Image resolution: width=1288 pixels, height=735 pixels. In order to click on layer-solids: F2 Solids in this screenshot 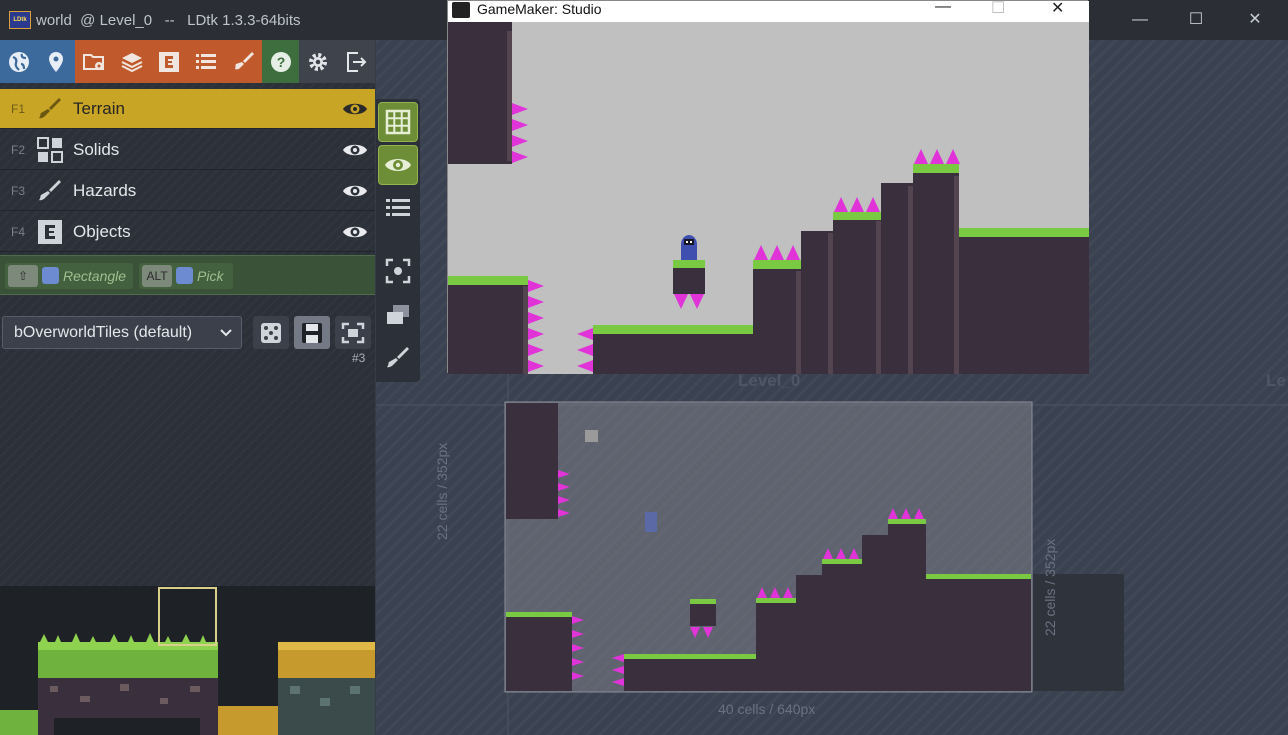, I will do `click(187, 150)`.